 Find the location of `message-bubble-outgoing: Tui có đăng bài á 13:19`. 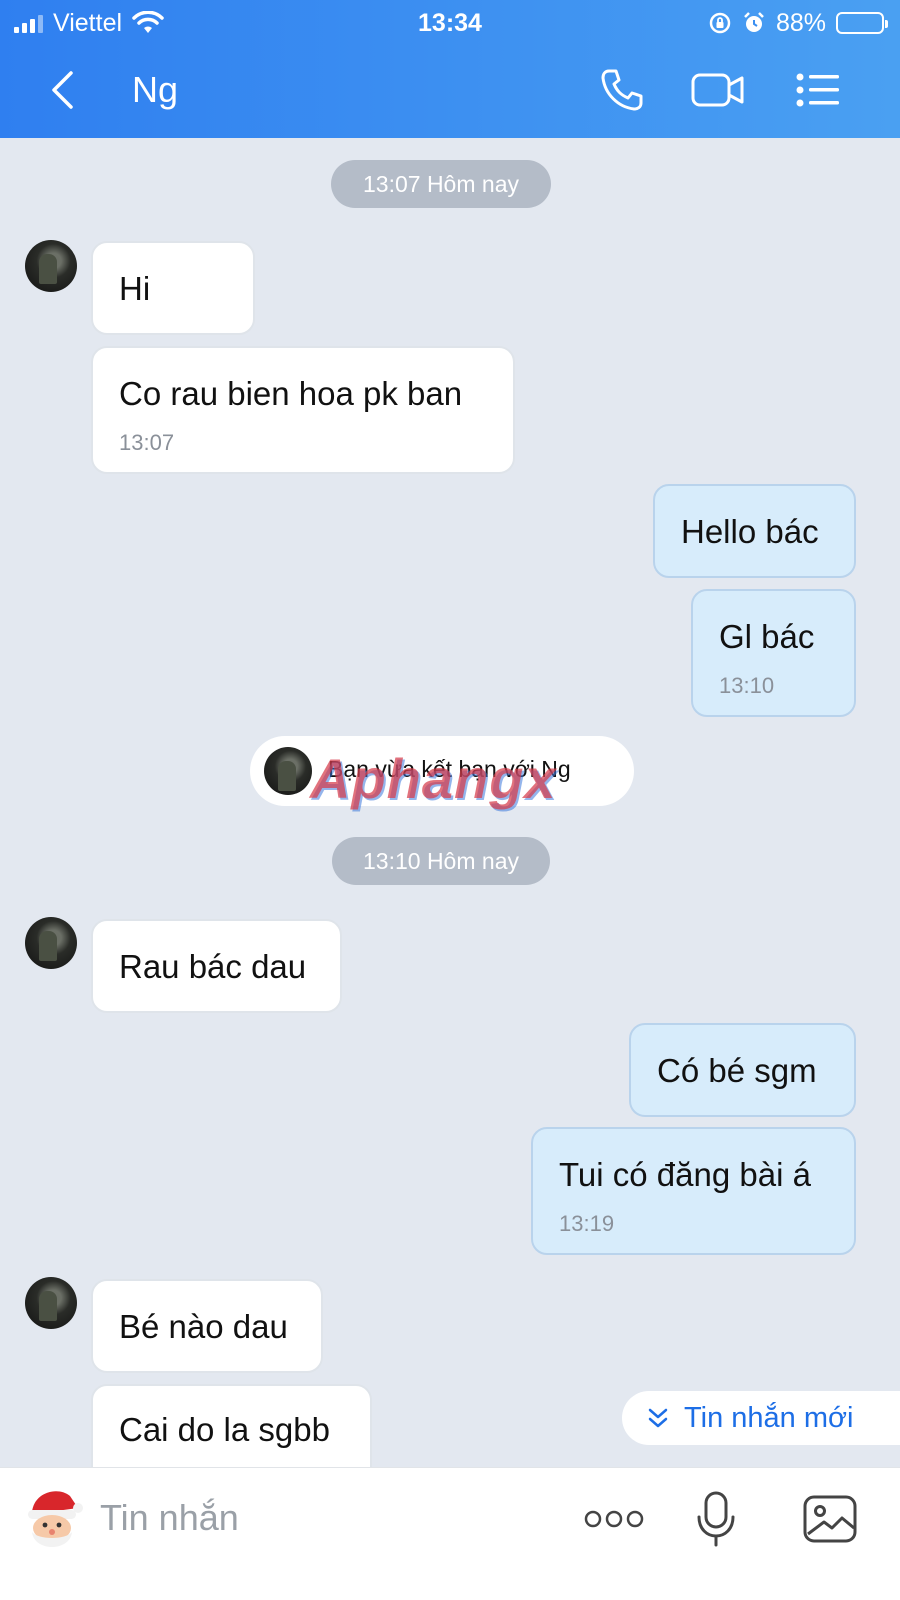

message-bubble-outgoing: Tui có đăng bài á 13:19 is located at coordinates (693, 1191).